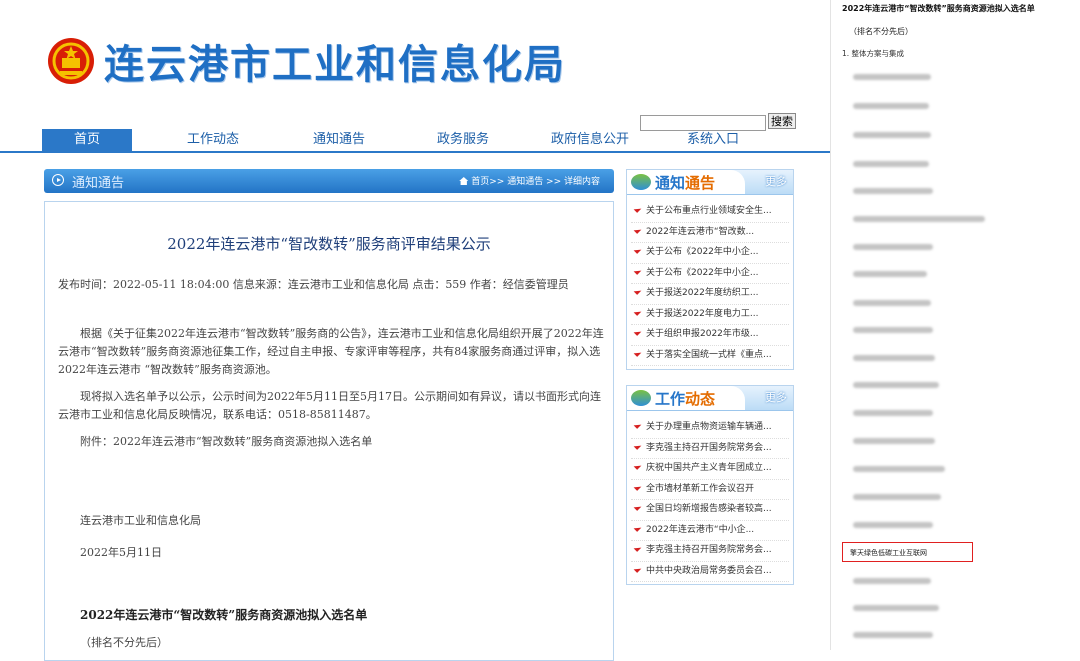  I want to click on article-signature: 连云港市工业和信息化局, so click(140, 520).